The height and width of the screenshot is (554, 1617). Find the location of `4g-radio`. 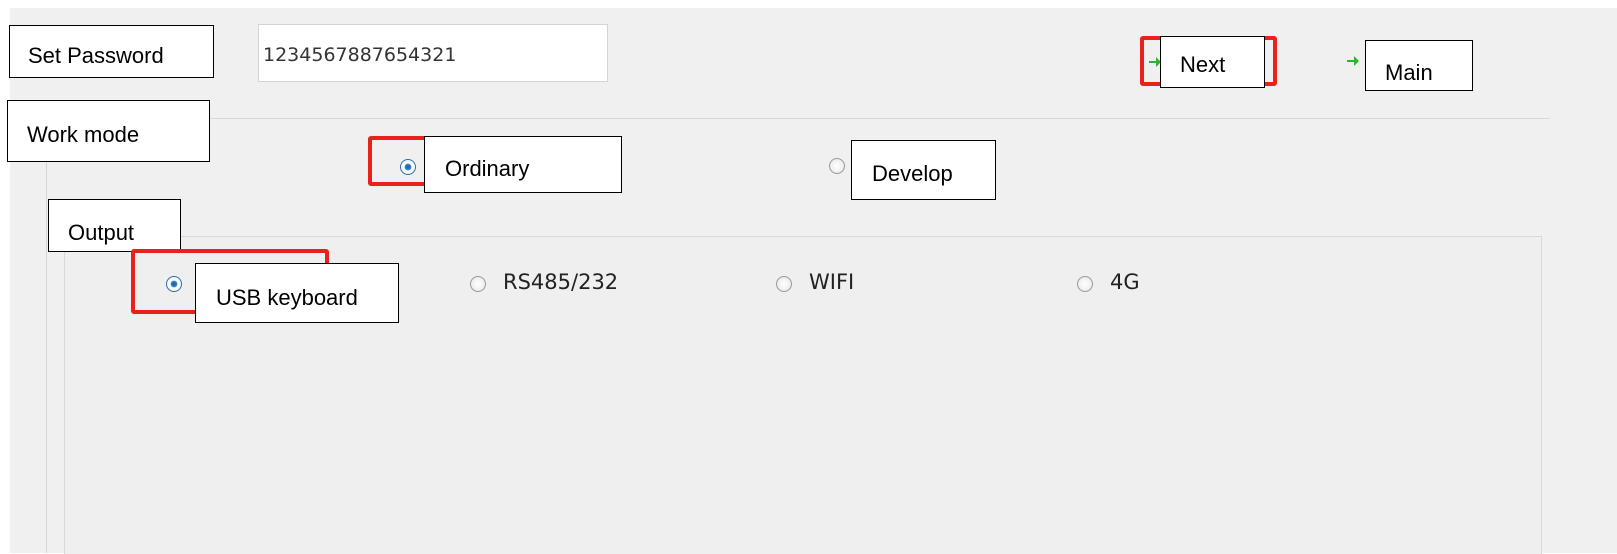

4g-radio is located at coordinates (1085, 284).